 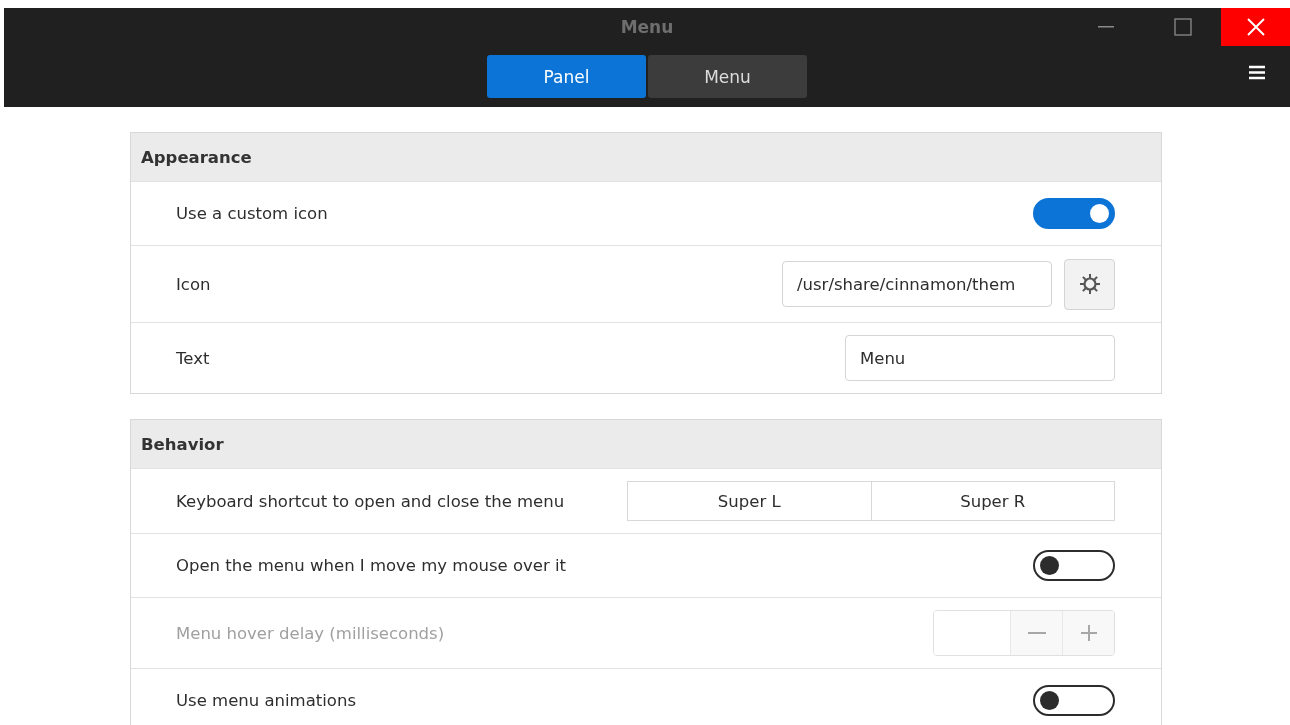 What do you see at coordinates (266, 700) in the screenshot?
I see `setting-label: Use menu animations` at bounding box center [266, 700].